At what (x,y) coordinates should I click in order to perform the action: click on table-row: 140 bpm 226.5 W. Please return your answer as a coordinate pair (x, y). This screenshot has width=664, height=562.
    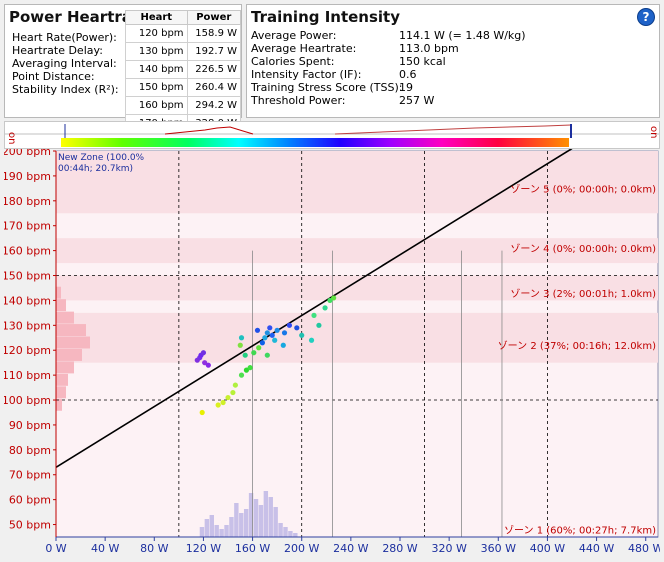
    Looking at the image, I should click on (183, 69).